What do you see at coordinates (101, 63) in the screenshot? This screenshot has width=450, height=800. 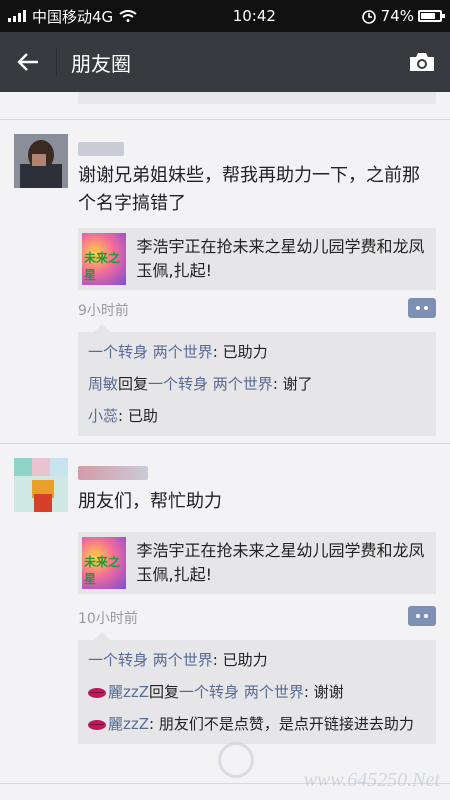 I see `page-title: 朋友圈` at bounding box center [101, 63].